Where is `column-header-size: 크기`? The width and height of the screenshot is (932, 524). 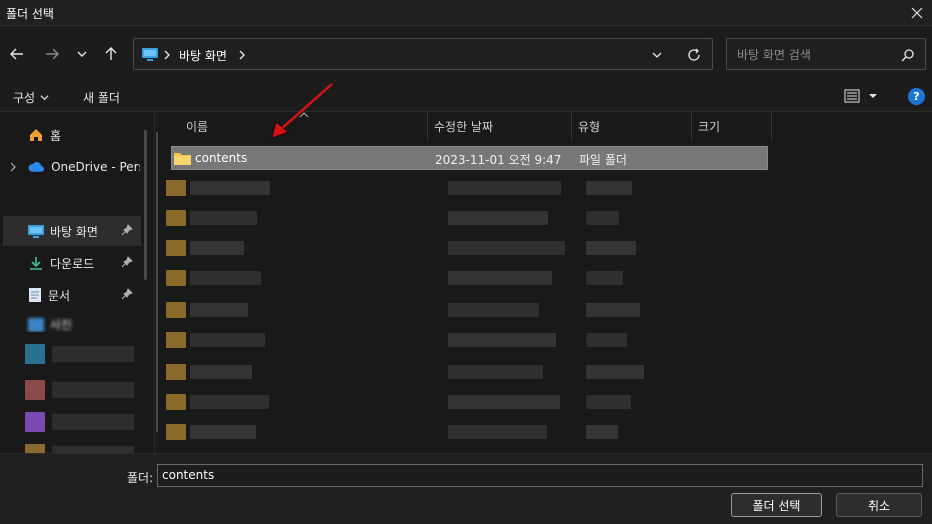 column-header-size: 크기 is located at coordinates (732, 126).